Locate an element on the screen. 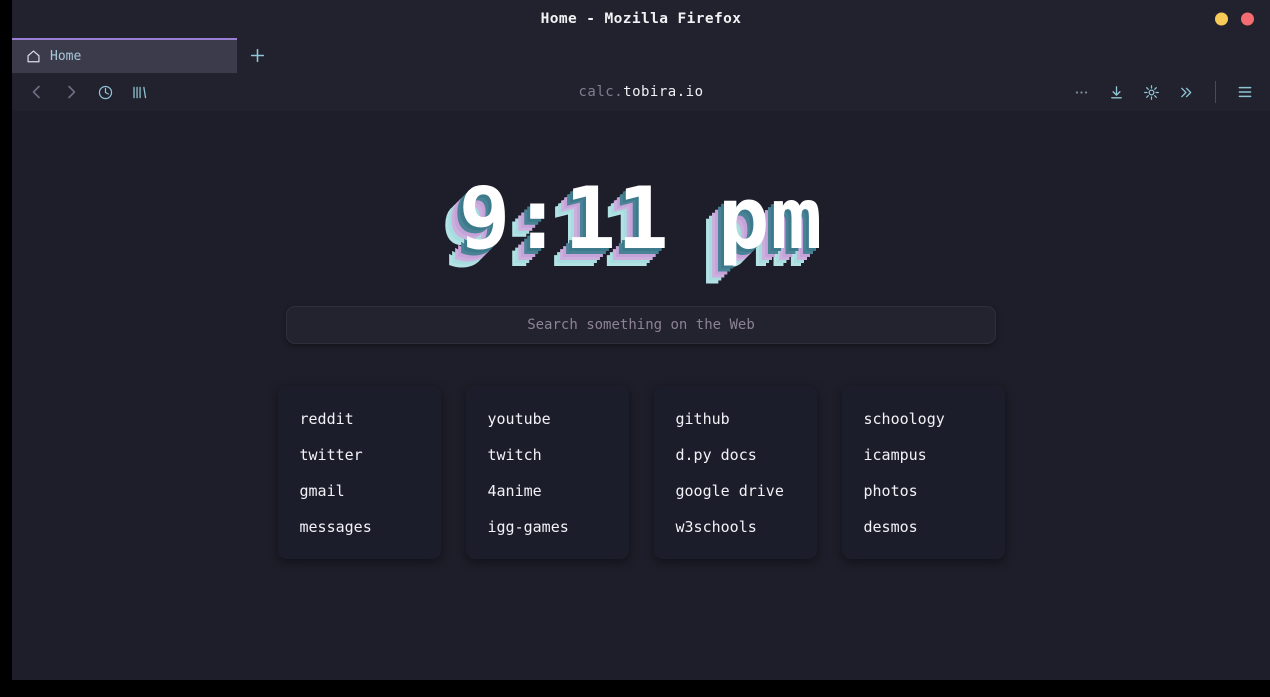 The width and height of the screenshot is (1270, 697). school-card: schoology icampus photos desmos is located at coordinates (923, 472).